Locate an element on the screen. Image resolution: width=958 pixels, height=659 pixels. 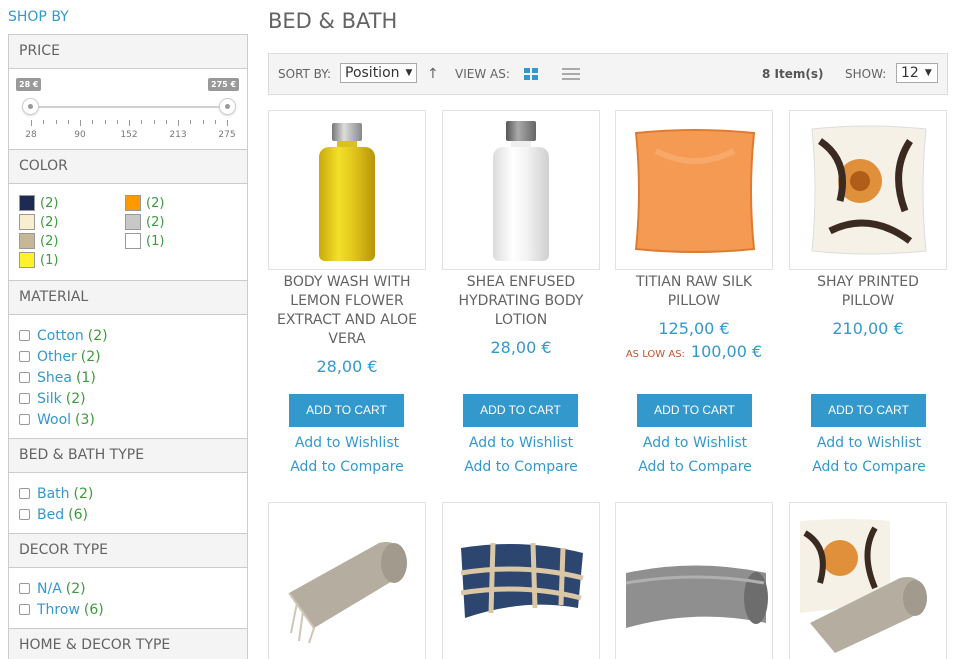
sort-by-select: Position ▼ is located at coordinates (378, 73).